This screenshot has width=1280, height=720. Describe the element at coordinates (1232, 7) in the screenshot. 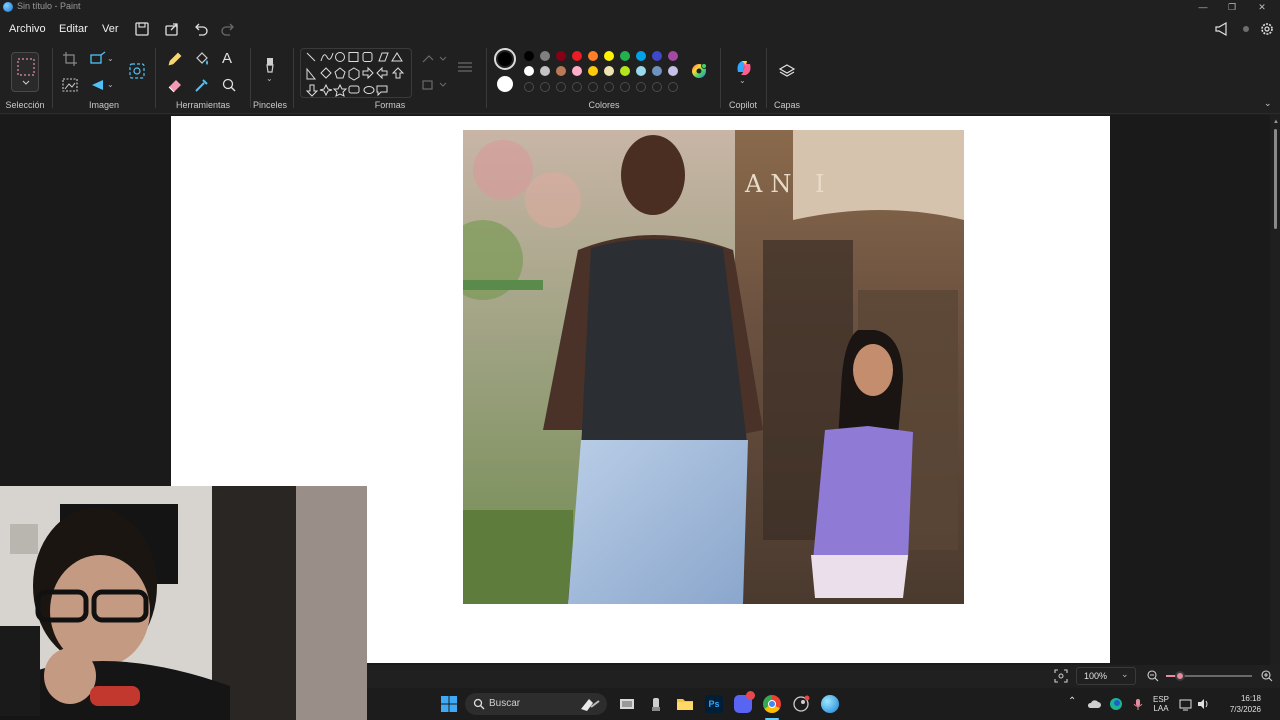

I see `restore-button: ❐` at that location.